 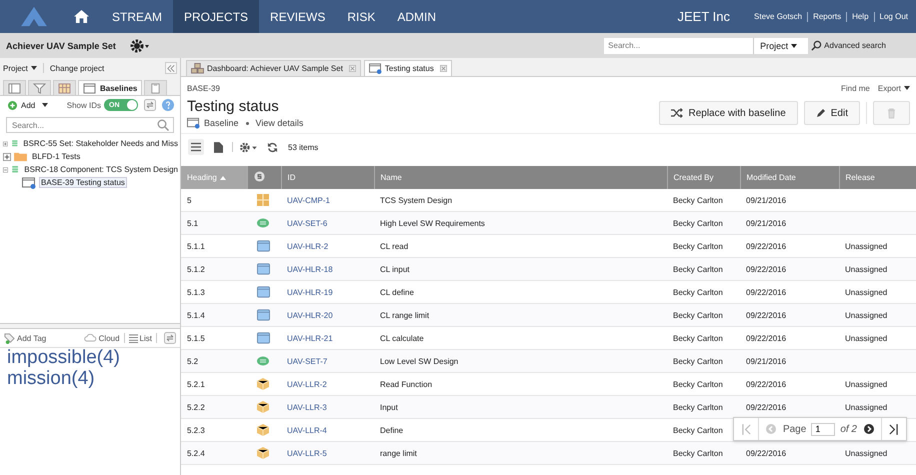 I want to click on table-cell: Becky Carlton, so click(x=703, y=223).